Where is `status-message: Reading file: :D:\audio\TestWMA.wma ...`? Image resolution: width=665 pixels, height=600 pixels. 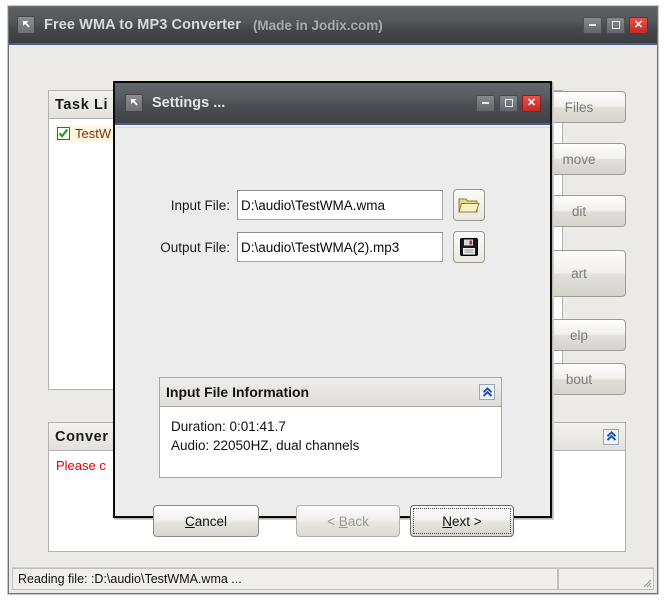
status-message: Reading file: :D:\audio\TestWMA.wma ... is located at coordinates (285, 579).